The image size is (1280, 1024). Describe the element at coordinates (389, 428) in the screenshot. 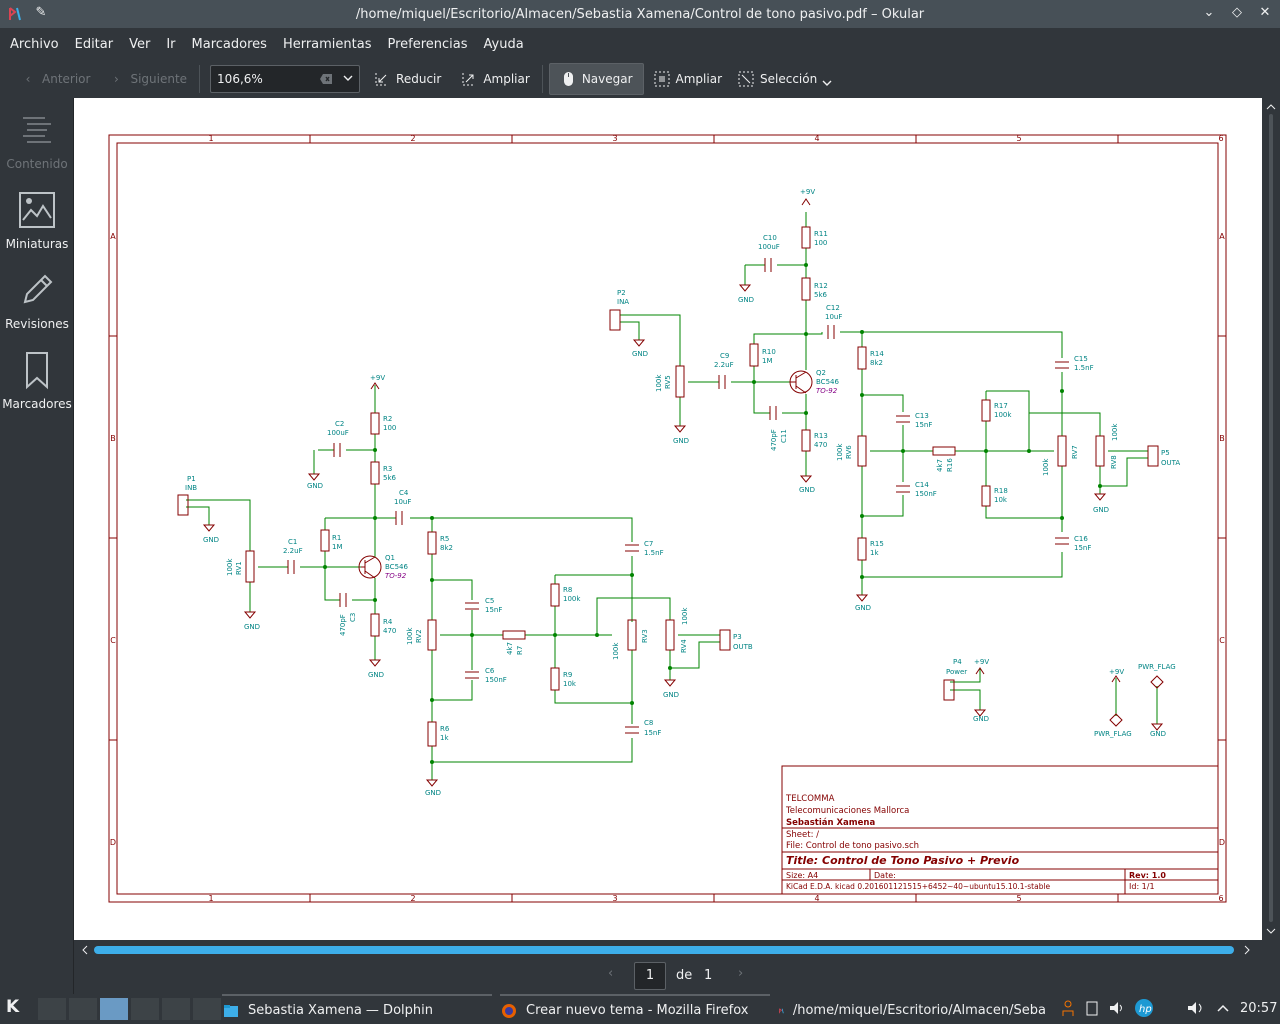

I see `value-label: 100` at that location.